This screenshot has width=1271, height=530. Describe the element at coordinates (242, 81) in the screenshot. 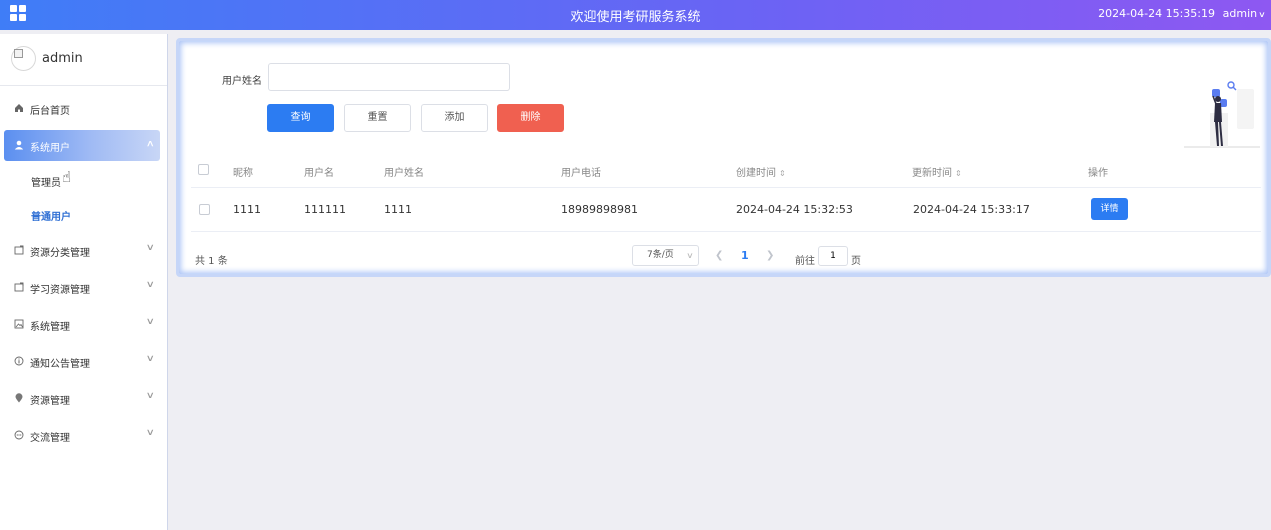

I see `search-label: 用户姓名` at that location.